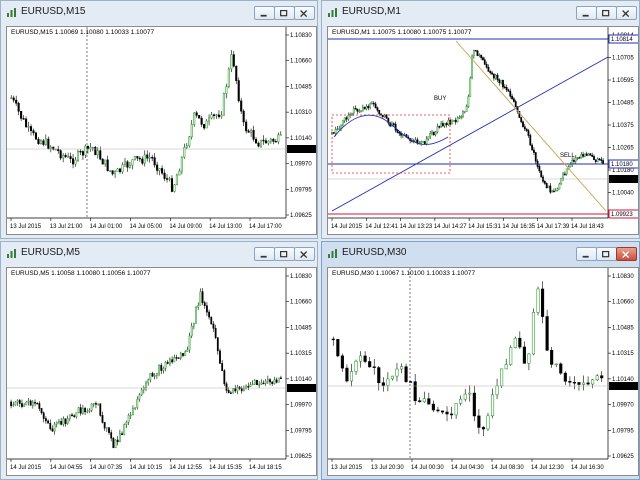 The image size is (640, 480). Describe the element at coordinates (159, 13) in the screenshot. I see `title-bar: EURUSD,M15` at that location.